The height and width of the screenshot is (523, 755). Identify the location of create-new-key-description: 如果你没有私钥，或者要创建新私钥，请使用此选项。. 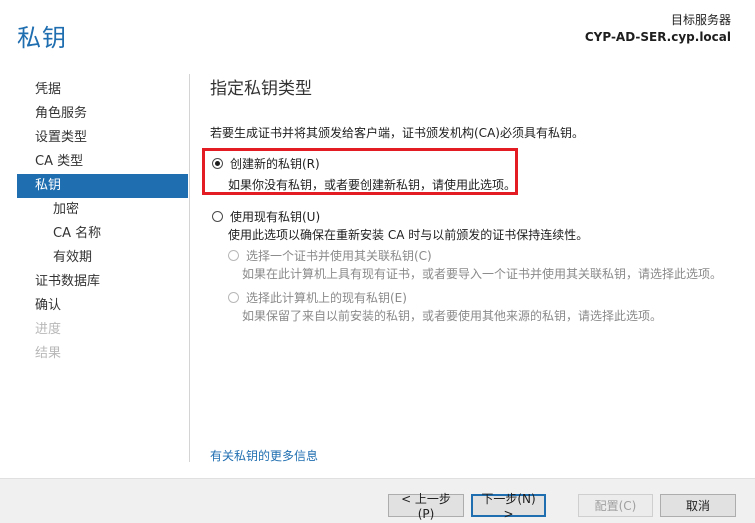
(372, 185).